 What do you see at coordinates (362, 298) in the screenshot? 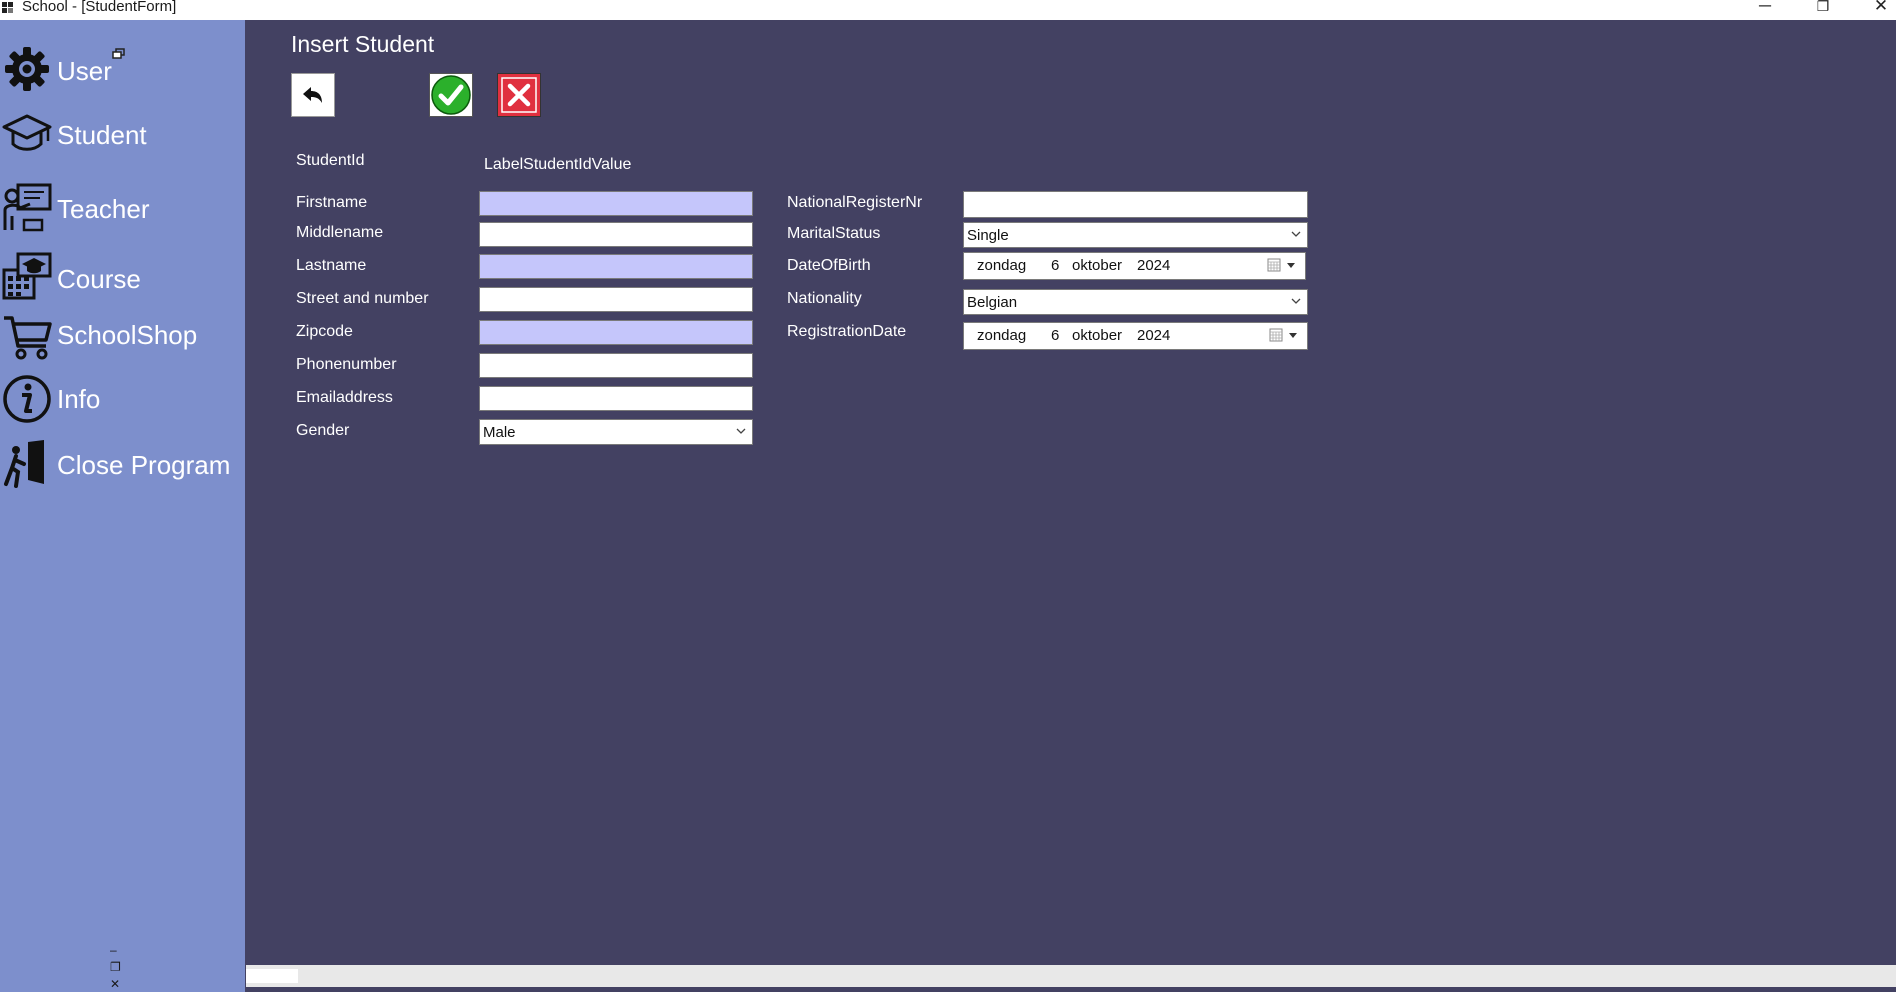
I see `street-label: Street and number` at bounding box center [362, 298].